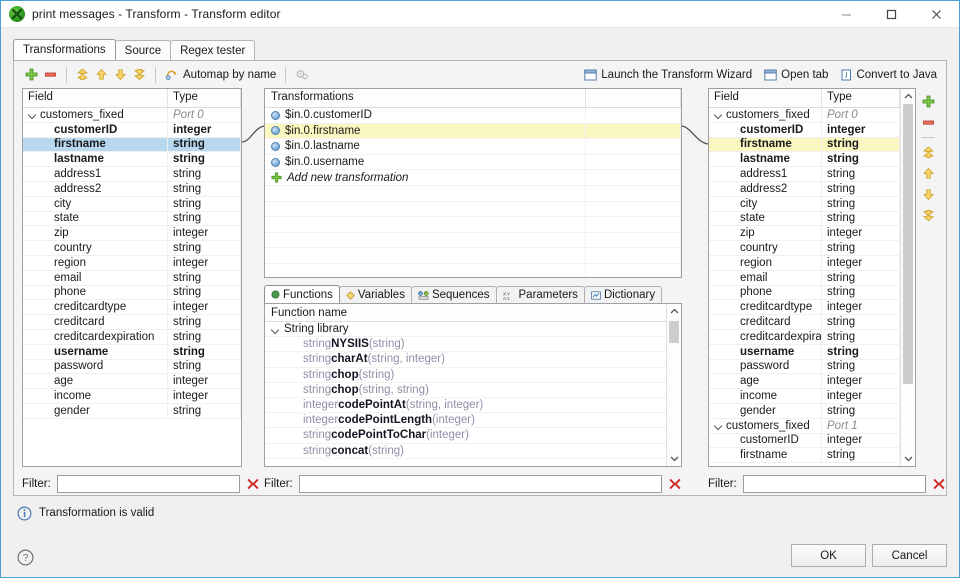 Image resolution: width=960 pixels, height=578 pixels. What do you see at coordinates (50, 74) in the screenshot?
I see `remove-mapping-button` at bounding box center [50, 74].